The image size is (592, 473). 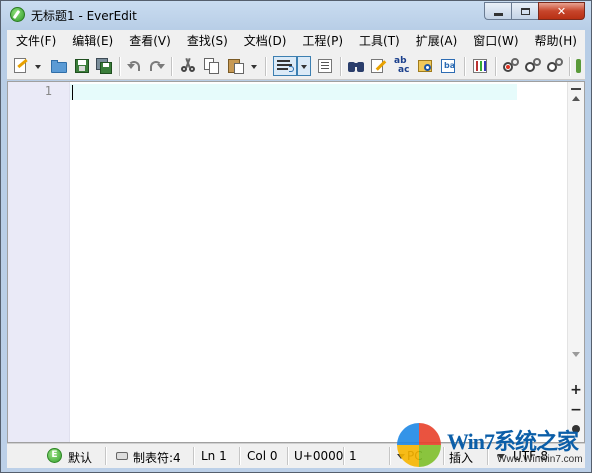 I want to click on menu-extensions: 扩展(A), so click(x=436, y=41).